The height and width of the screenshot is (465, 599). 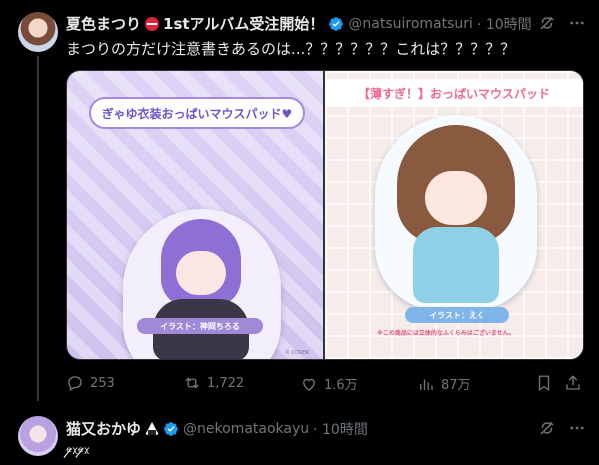 I want to click on character-face-matsuri, so click(x=456, y=198).